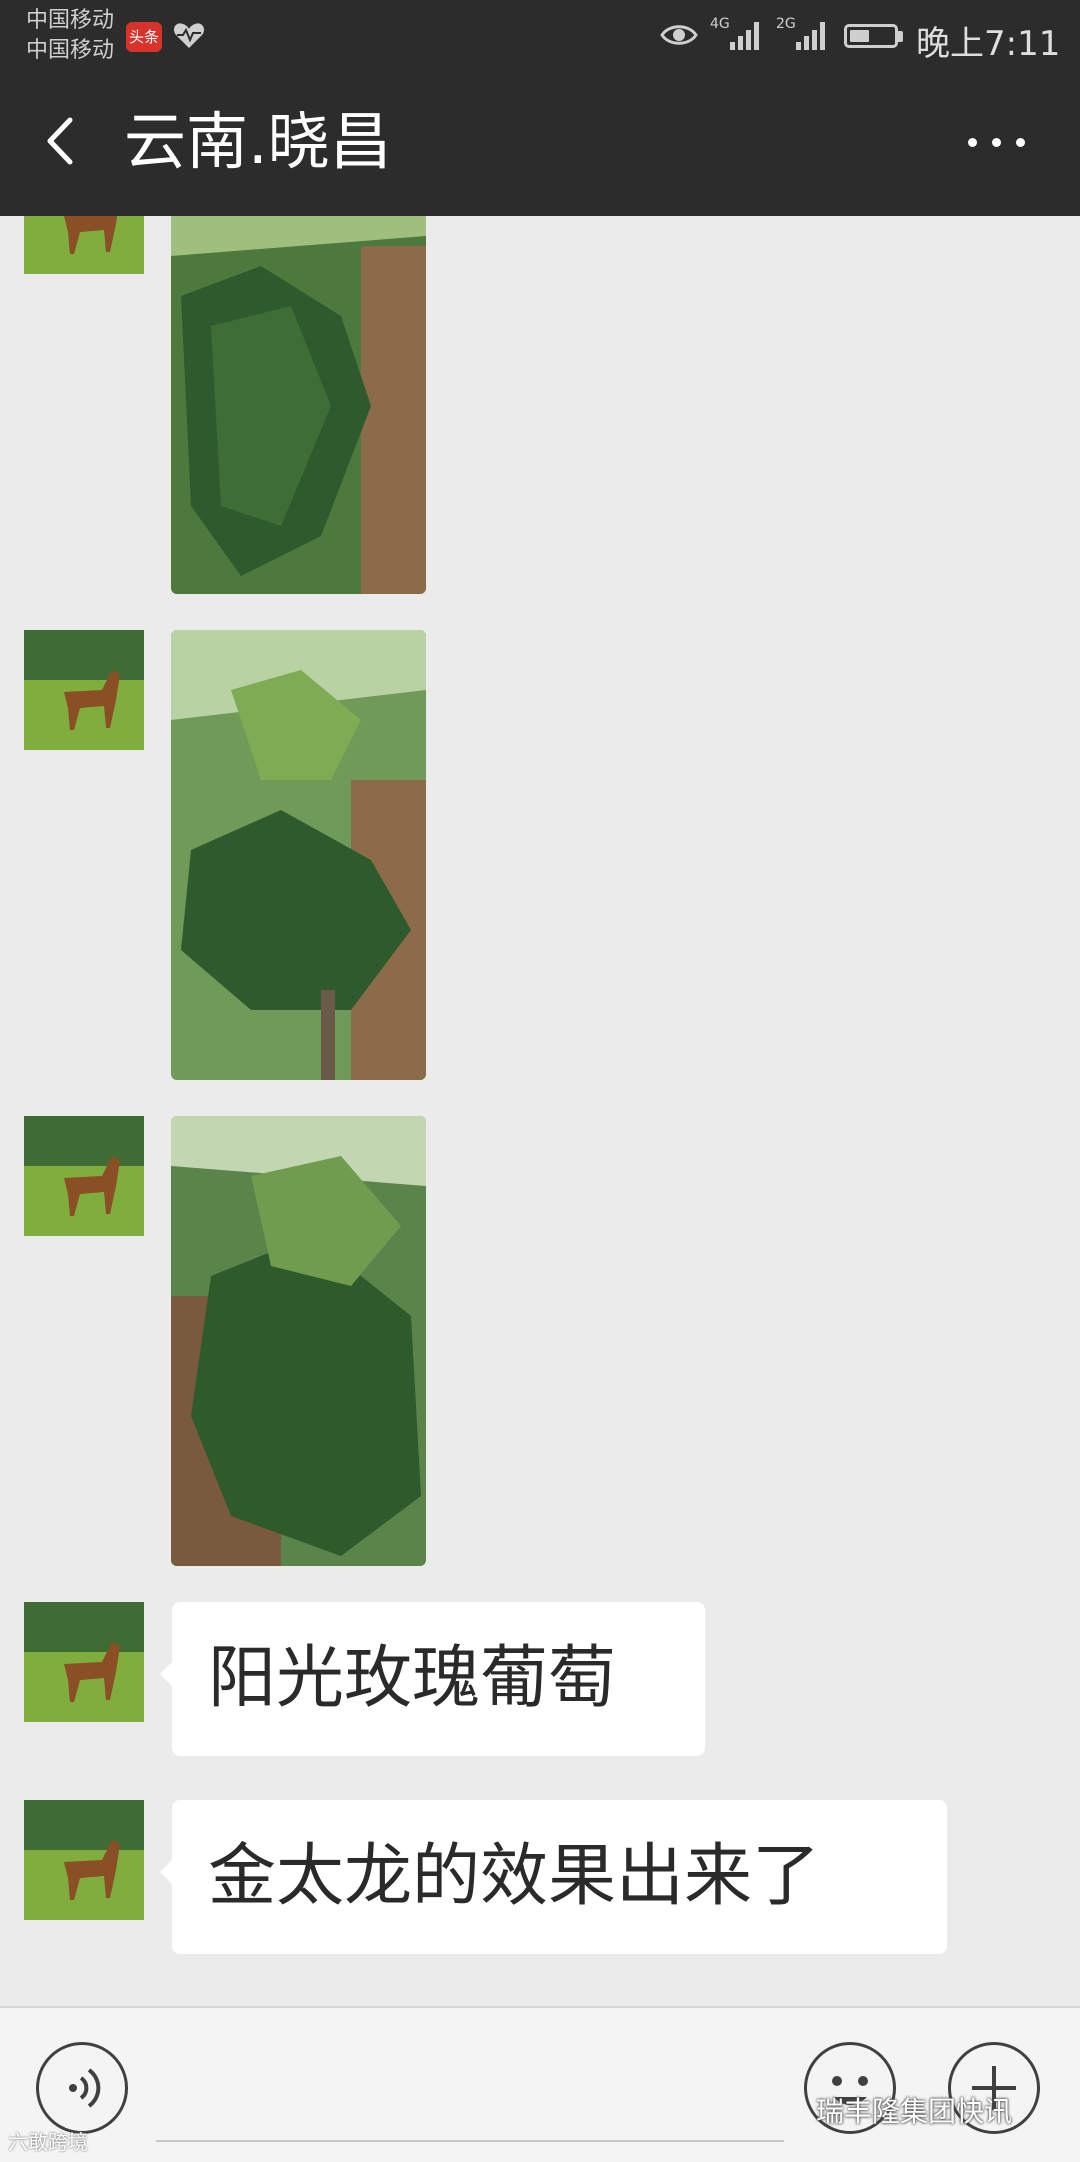 This screenshot has height=2162, width=1080. Describe the element at coordinates (900, 36) in the screenshot. I see `battery-tip` at that location.